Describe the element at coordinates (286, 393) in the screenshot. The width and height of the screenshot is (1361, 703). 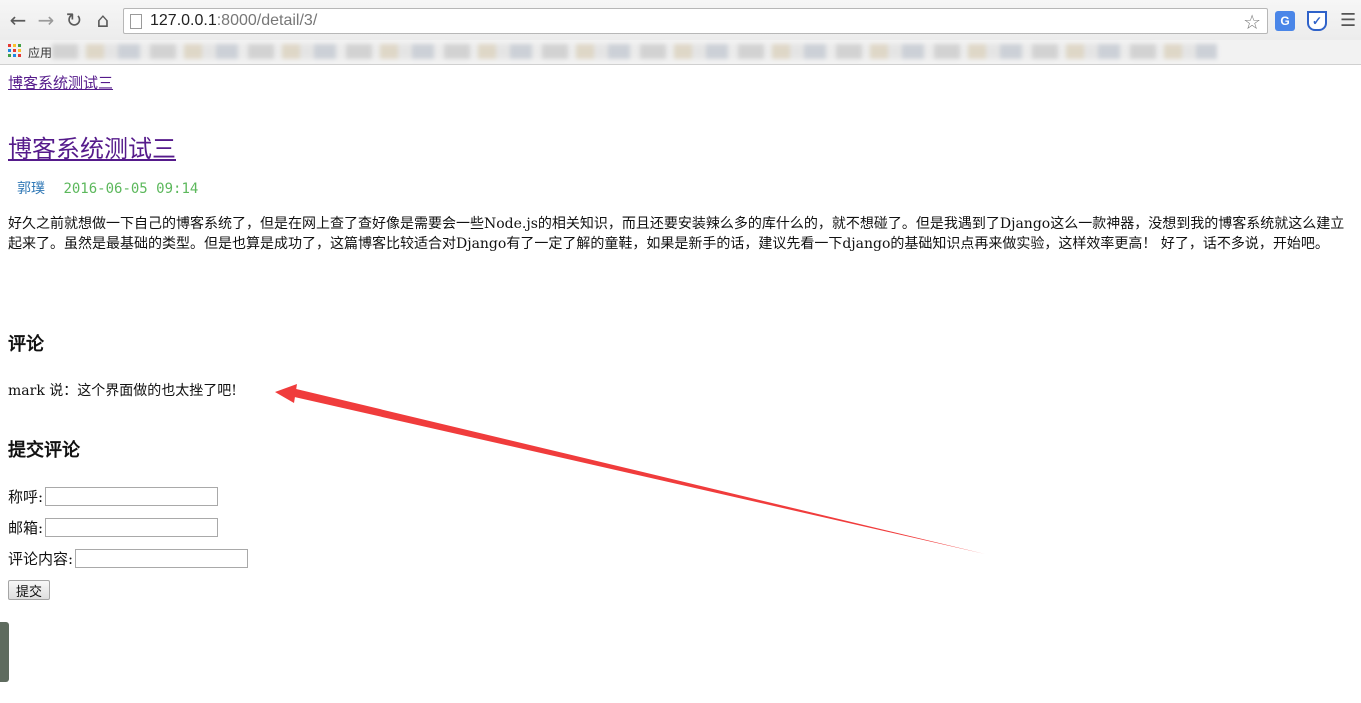
I see `annotation-arrowhead` at that location.